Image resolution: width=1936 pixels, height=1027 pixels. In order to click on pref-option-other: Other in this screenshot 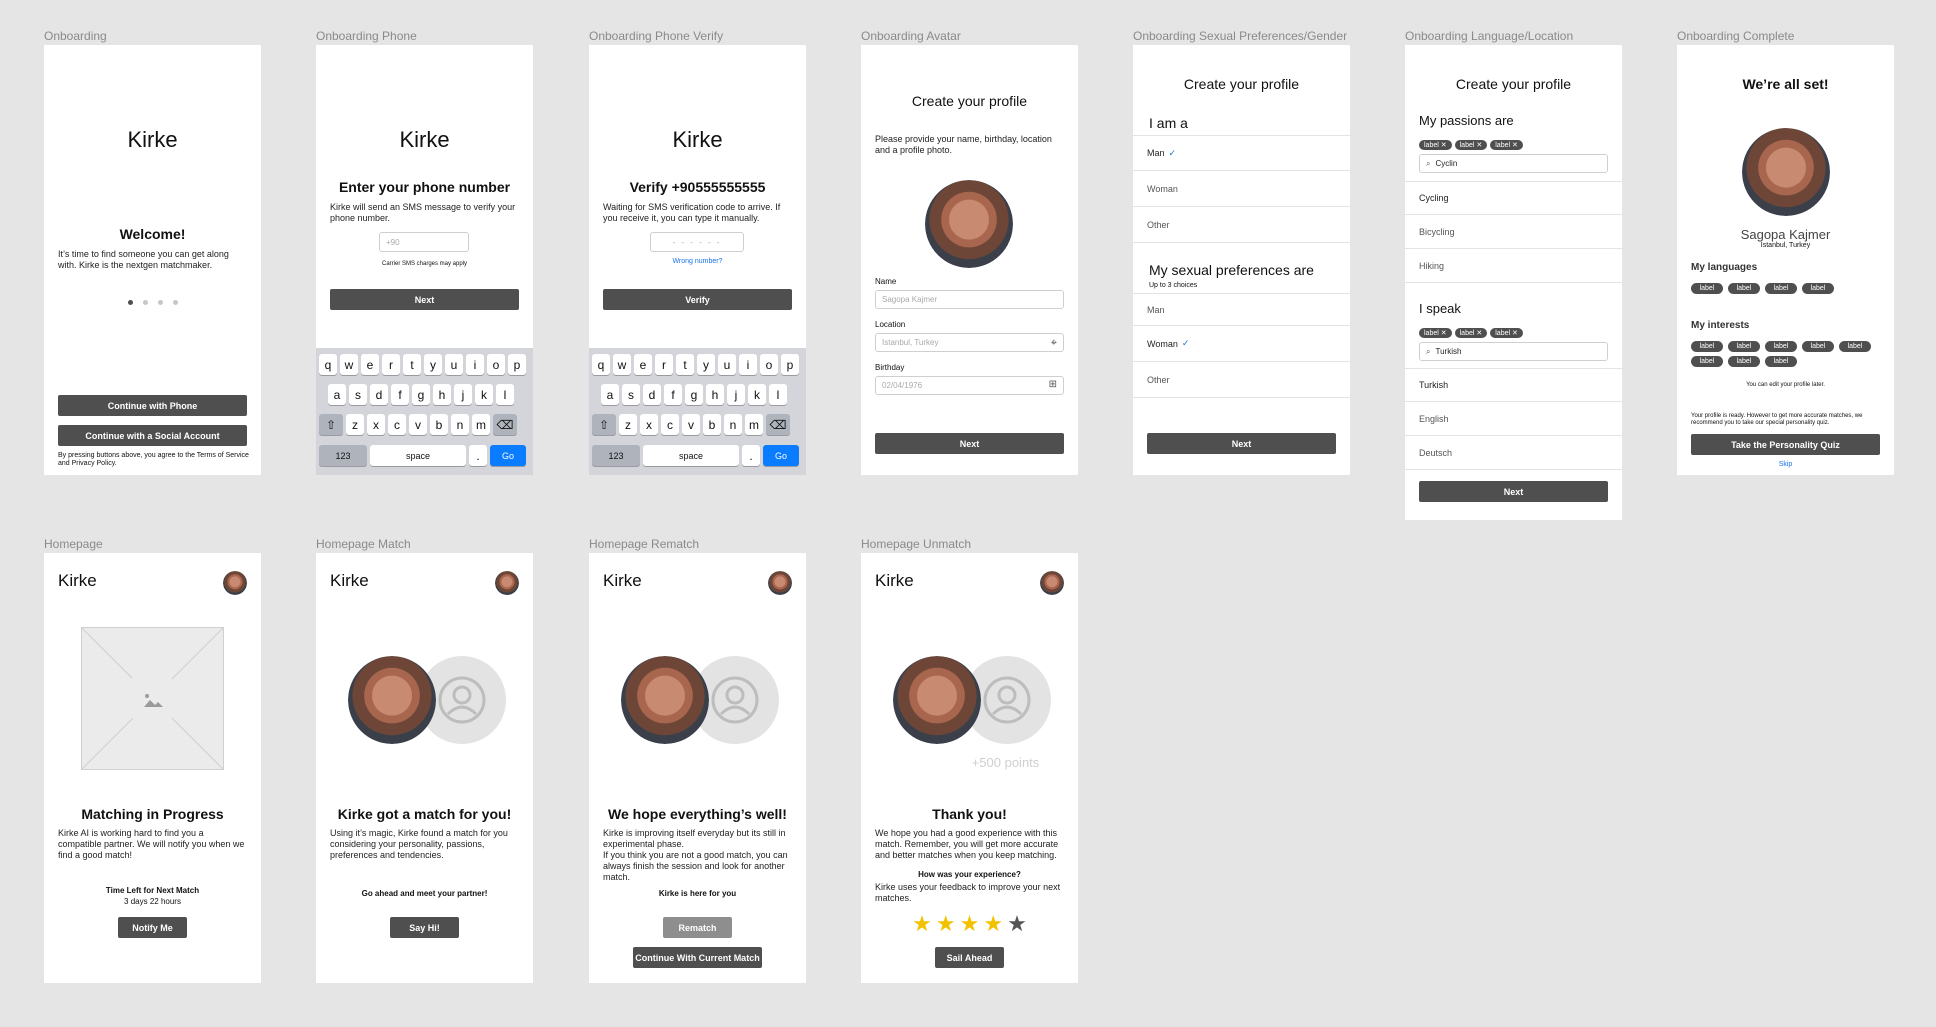, I will do `click(1241, 380)`.